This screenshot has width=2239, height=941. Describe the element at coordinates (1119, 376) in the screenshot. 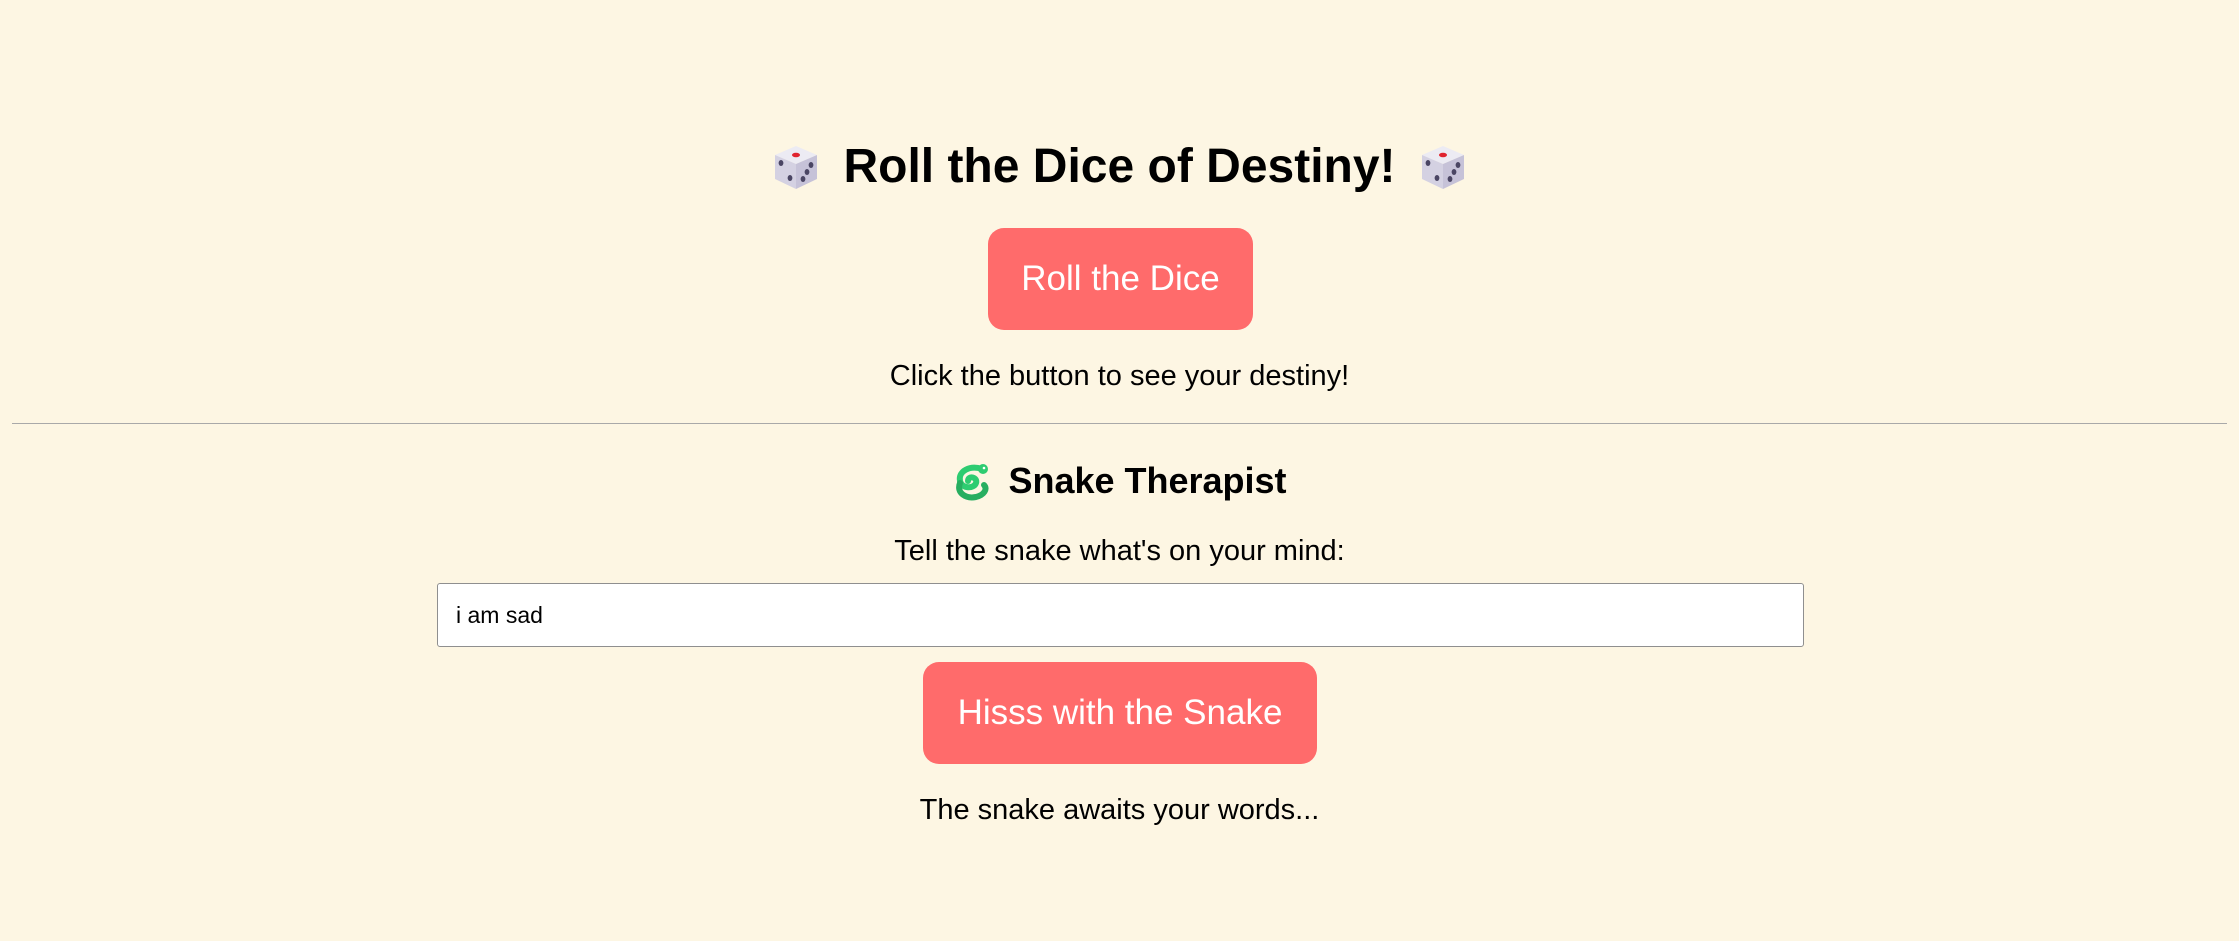

I see `dice-result-text: Click the button to see your destiny!` at that location.